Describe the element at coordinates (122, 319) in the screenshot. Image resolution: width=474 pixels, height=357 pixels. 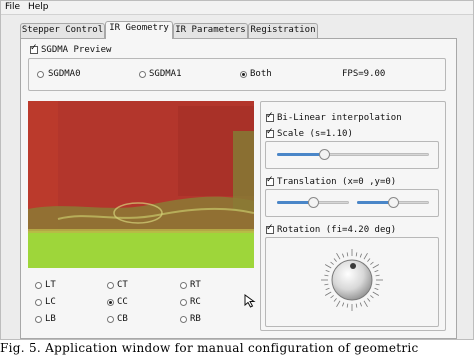
I see `align-cb-label: CB` at that location.